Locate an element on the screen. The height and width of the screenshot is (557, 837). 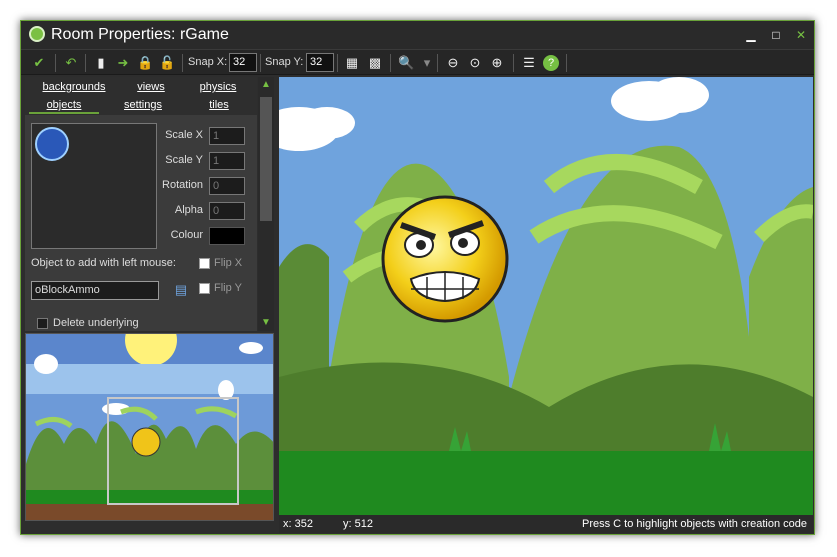
colour-label: Colour is located at coordinates (186, 235).